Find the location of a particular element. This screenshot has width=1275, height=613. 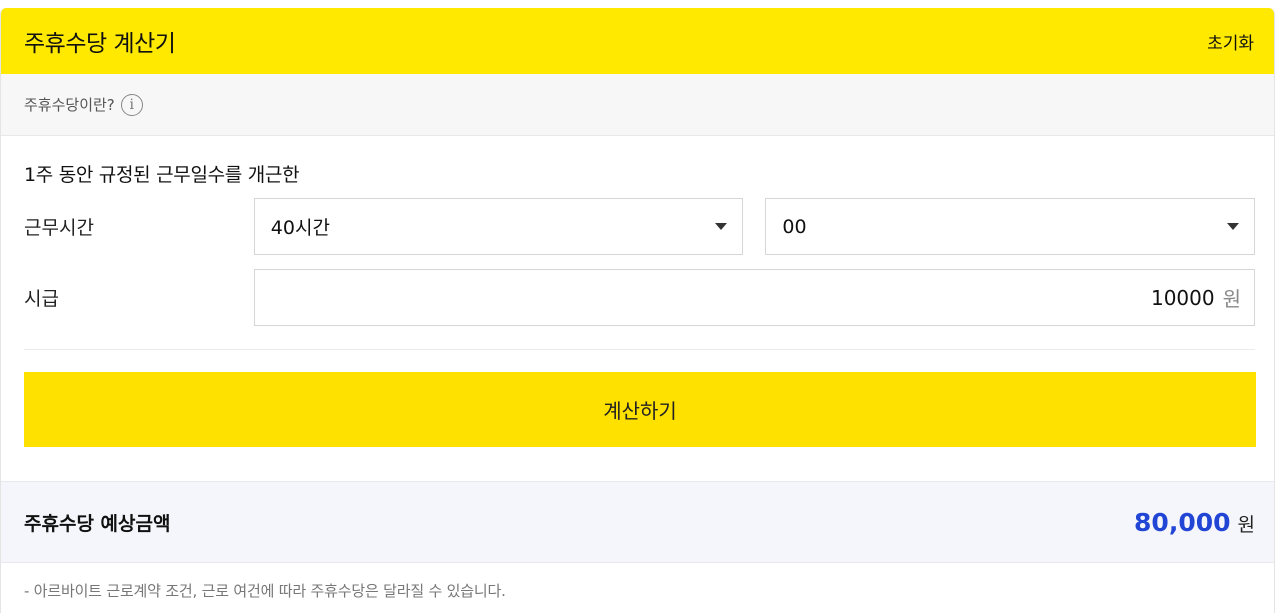

form-note: 1주 동안 규정된 근무일수를 개근한 is located at coordinates (162, 175).